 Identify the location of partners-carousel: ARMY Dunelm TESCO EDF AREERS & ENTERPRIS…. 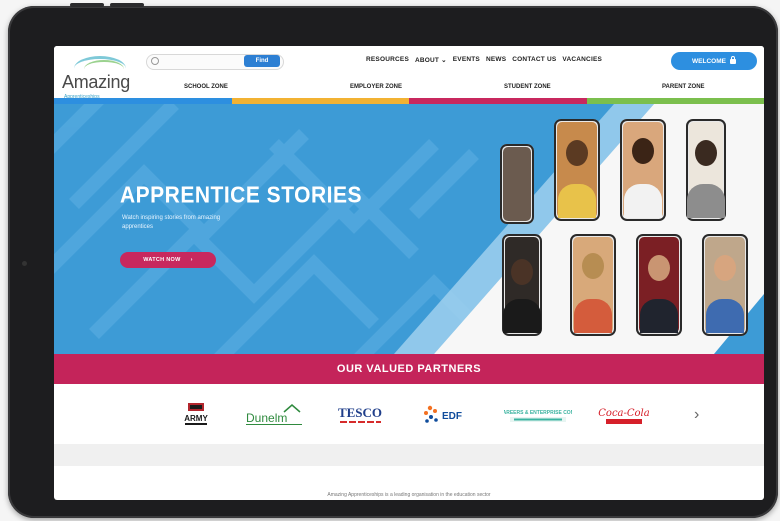
(409, 414).